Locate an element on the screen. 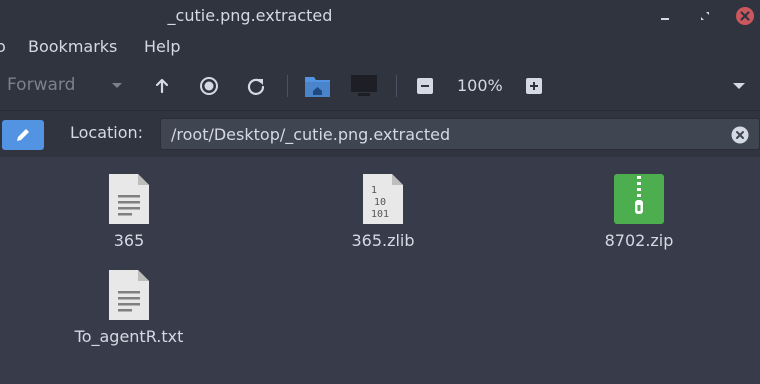  file-item-365-zlib: 1 10 101 365.zlib is located at coordinates (383, 211).